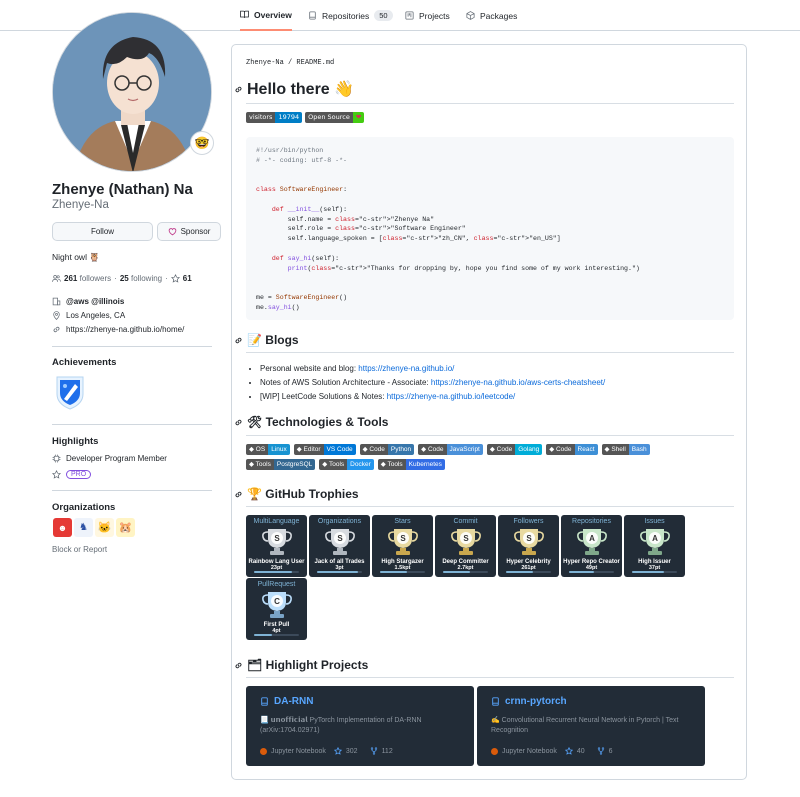 The image size is (800, 797). What do you see at coordinates (279, 449) in the screenshot?
I see `badge-right: Linux` at bounding box center [279, 449].